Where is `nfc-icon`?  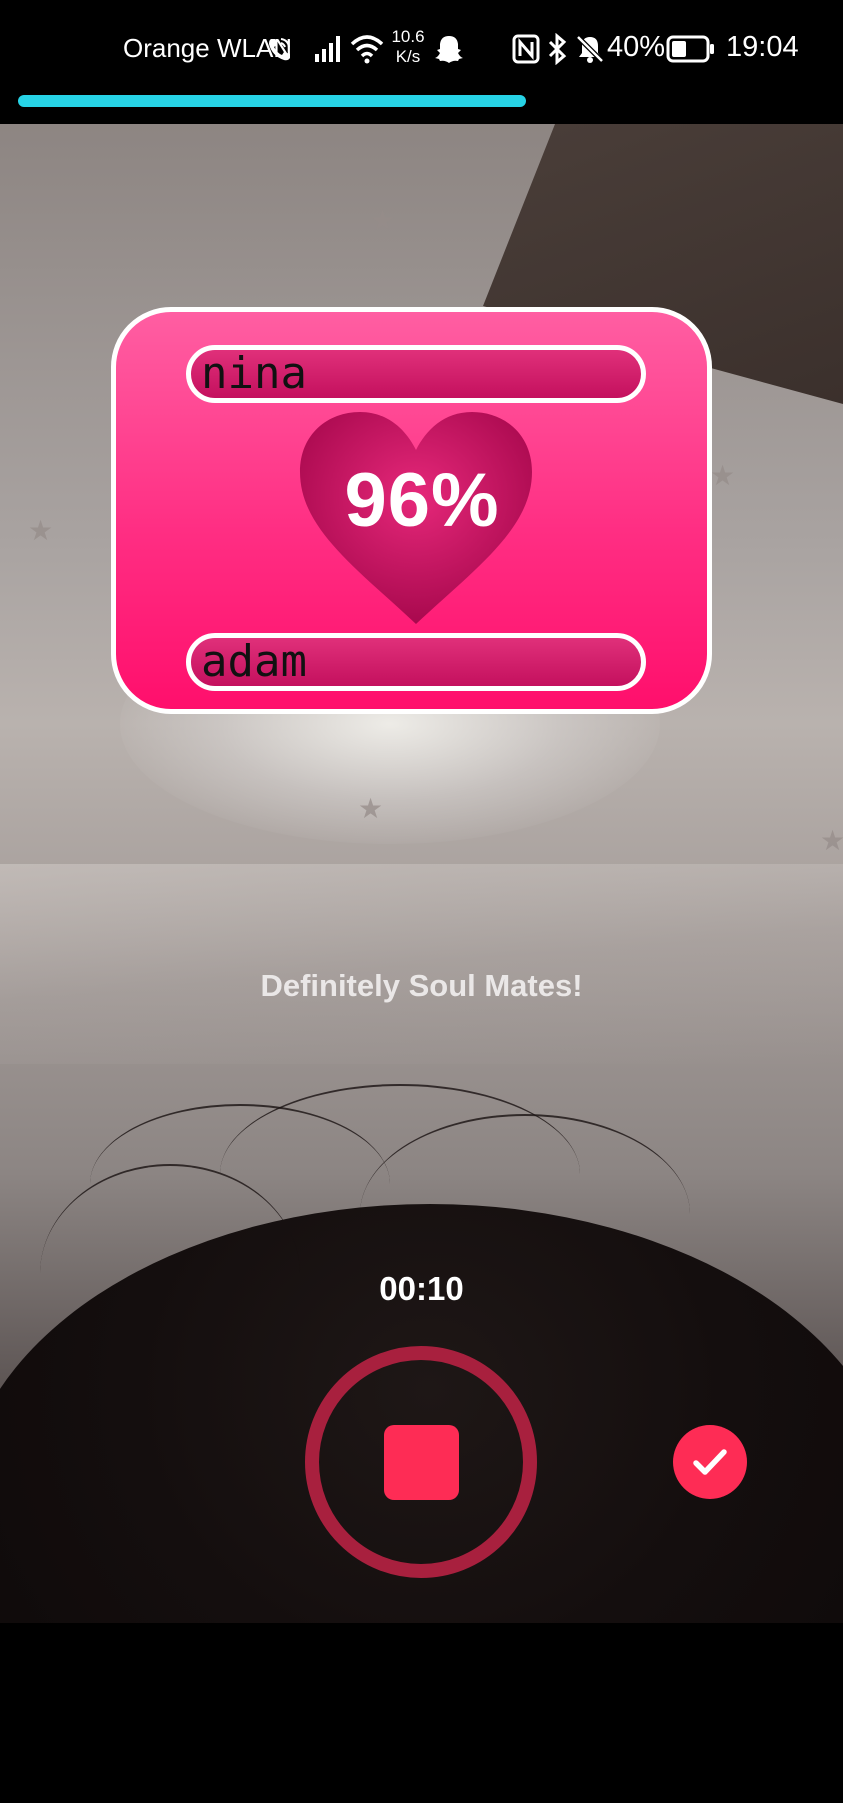
nfc-icon is located at coordinates (526, 49).